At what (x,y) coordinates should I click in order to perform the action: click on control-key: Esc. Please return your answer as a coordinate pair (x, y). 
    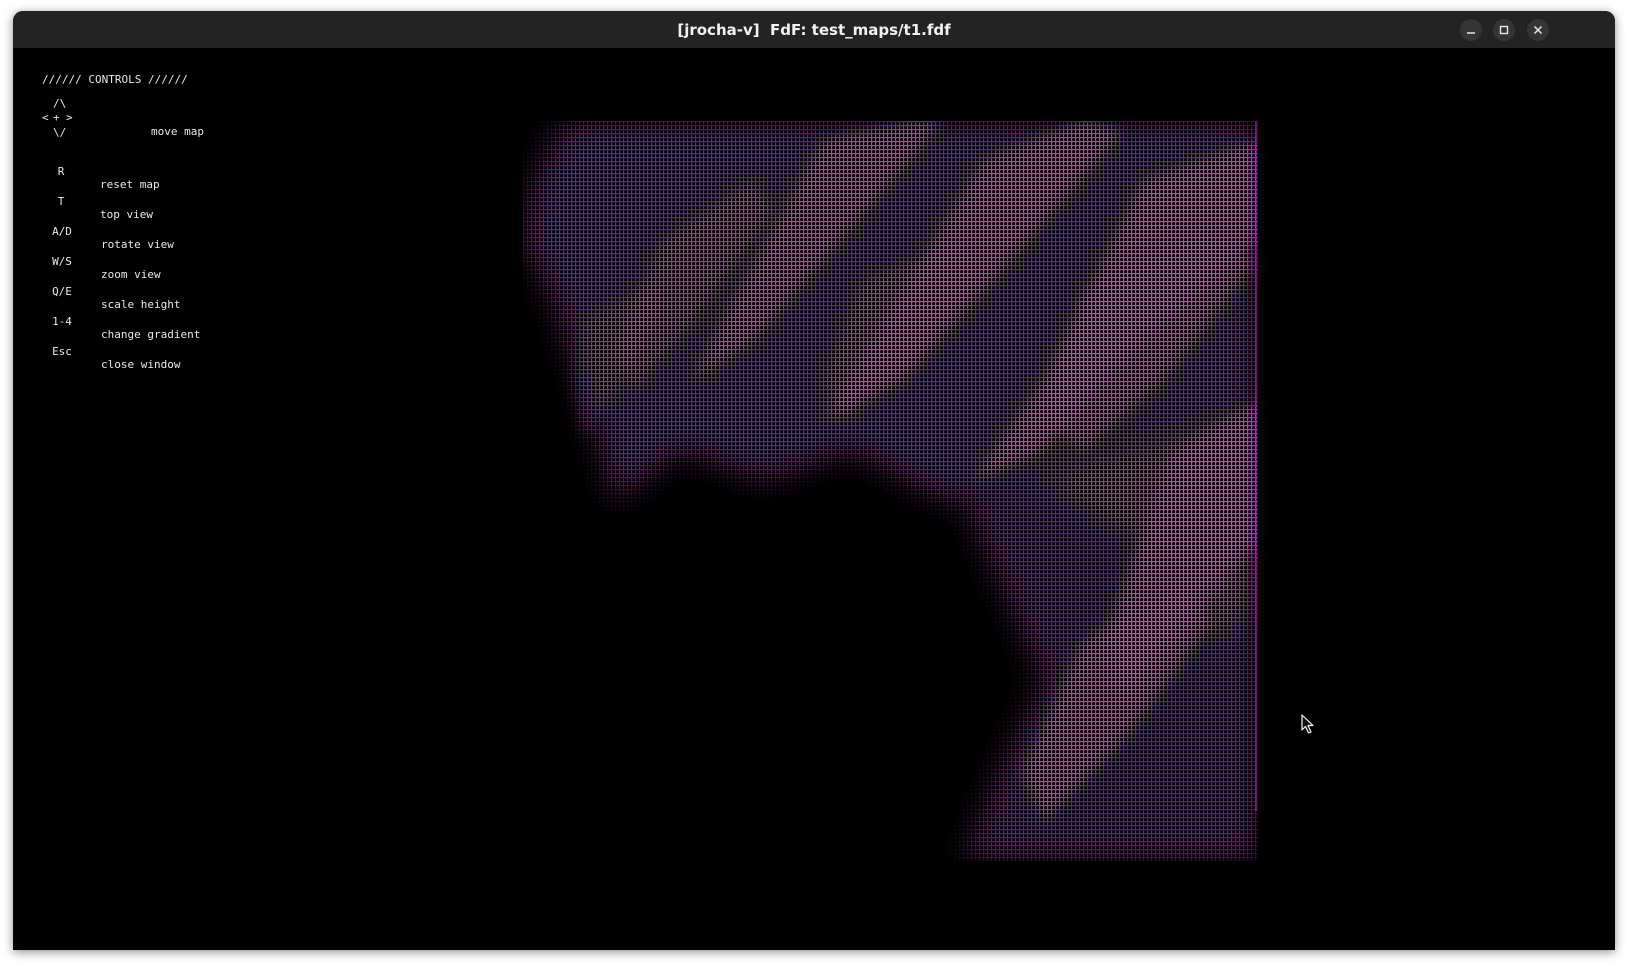
    Looking at the image, I should click on (62, 351).